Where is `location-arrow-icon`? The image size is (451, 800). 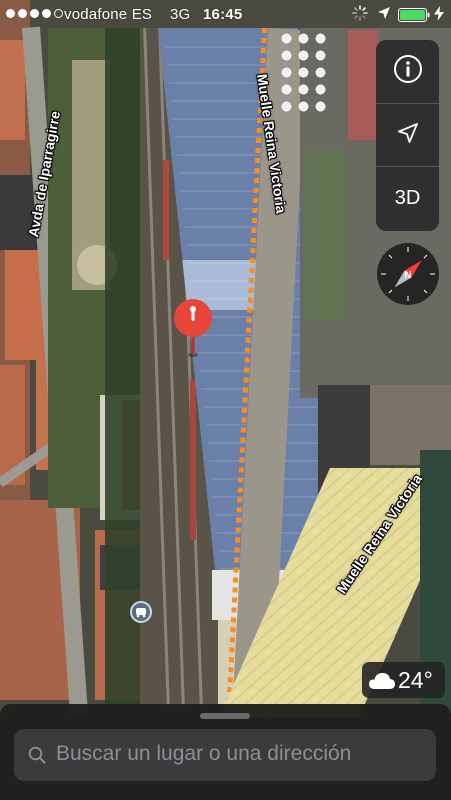 location-arrow-icon is located at coordinates (408, 135).